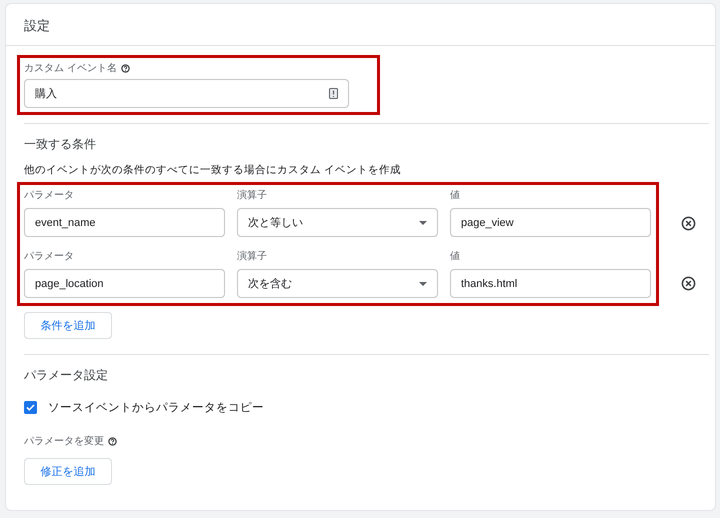 Image resolution: width=720 pixels, height=518 pixels. What do you see at coordinates (487, 222) in the screenshot?
I see `field-value: page_view` at bounding box center [487, 222].